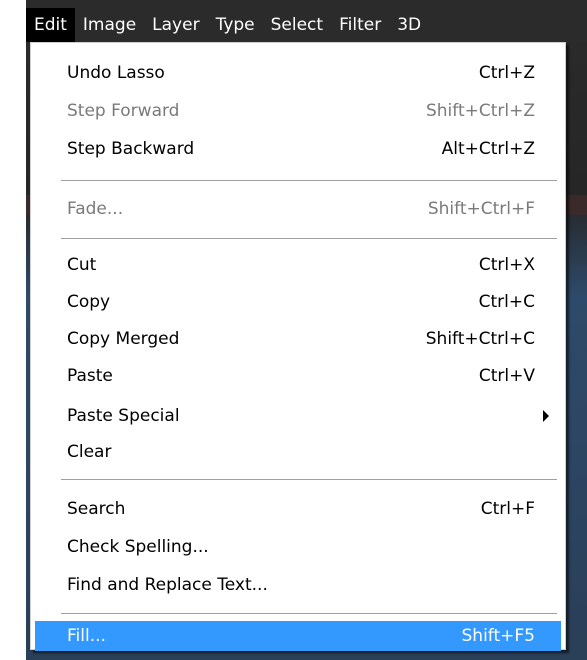  What do you see at coordinates (506, 302) in the screenshot?
I see `menu-item-shortcut: Ctrl+C` at bounding box center [506, 302].